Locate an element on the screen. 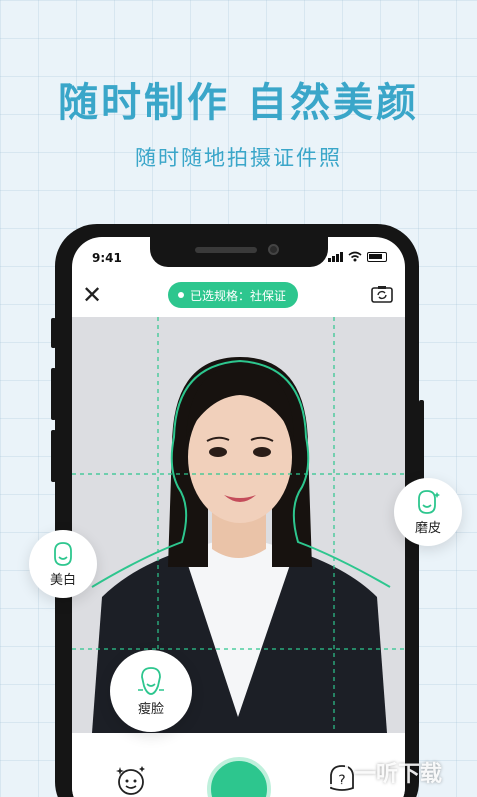 The image size is (477, 797). battery-icon is located at coordinates (377, 256).